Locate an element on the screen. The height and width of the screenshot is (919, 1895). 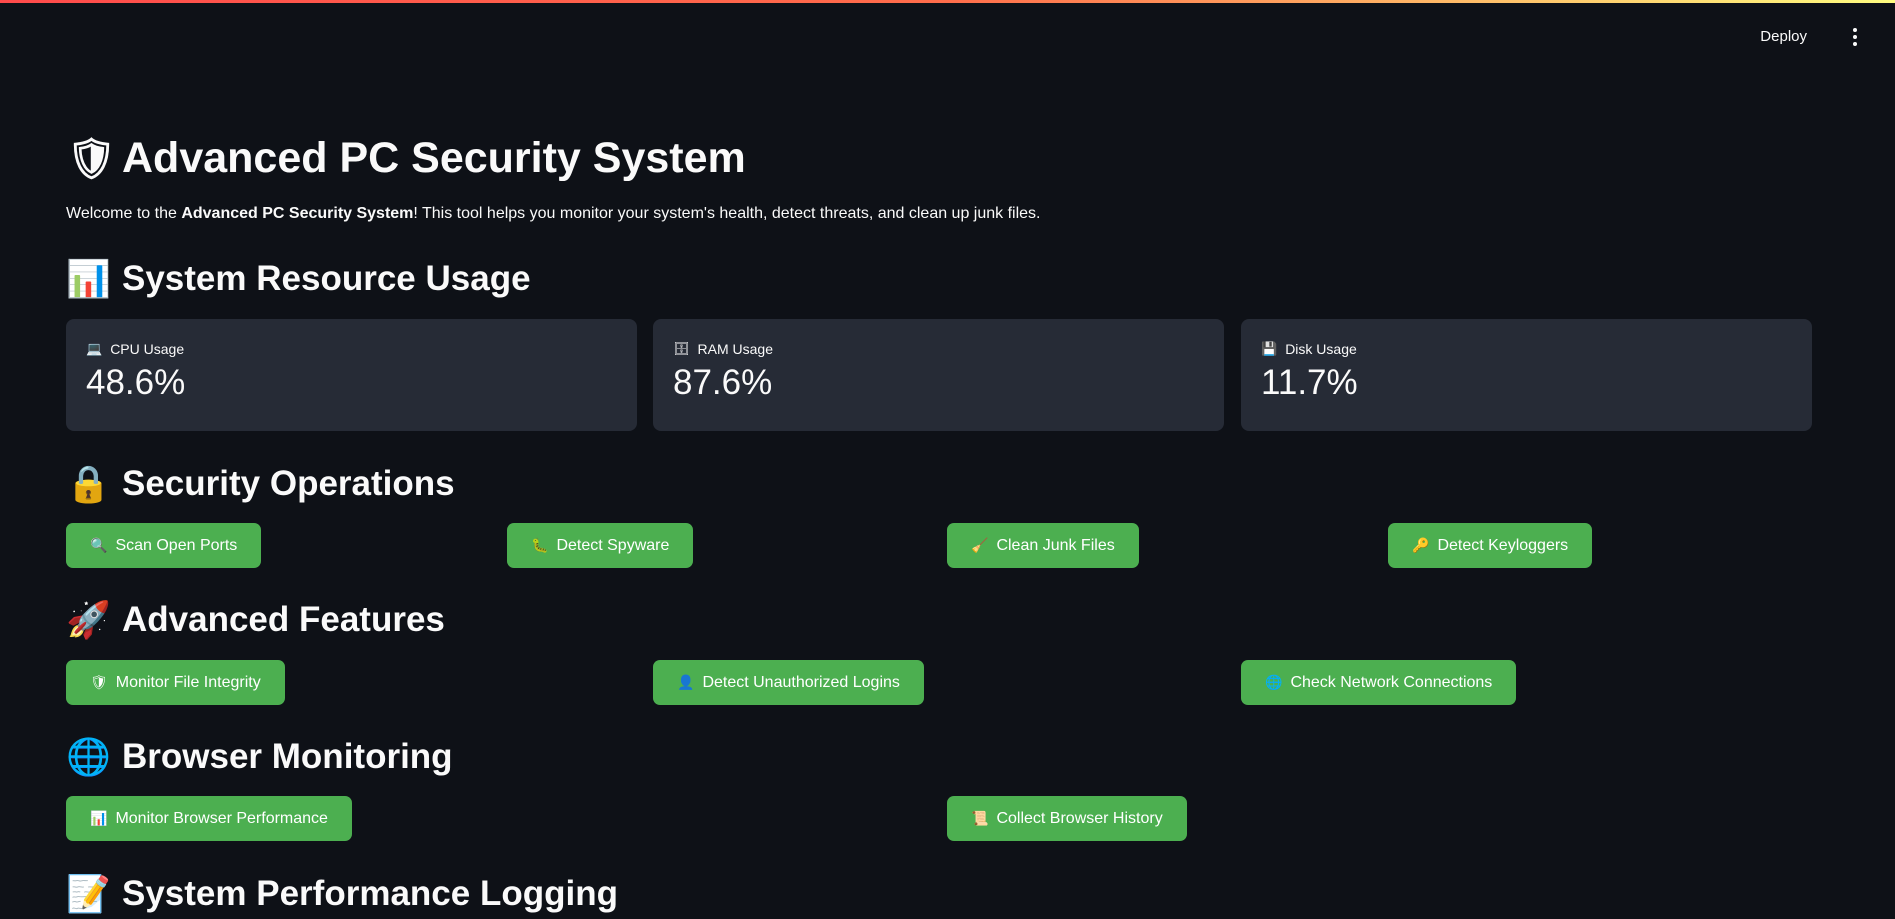
button-label: Clean Junk Files is located at coordinates (1055, 545).